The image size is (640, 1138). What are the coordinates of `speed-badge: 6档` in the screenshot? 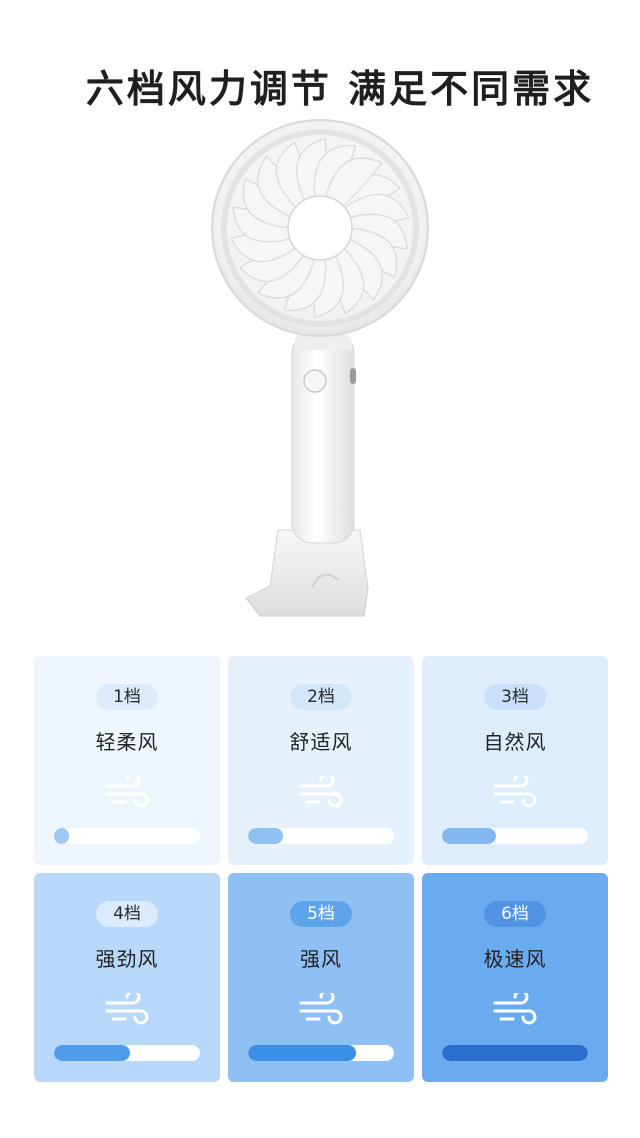 It's located at (515, 914).